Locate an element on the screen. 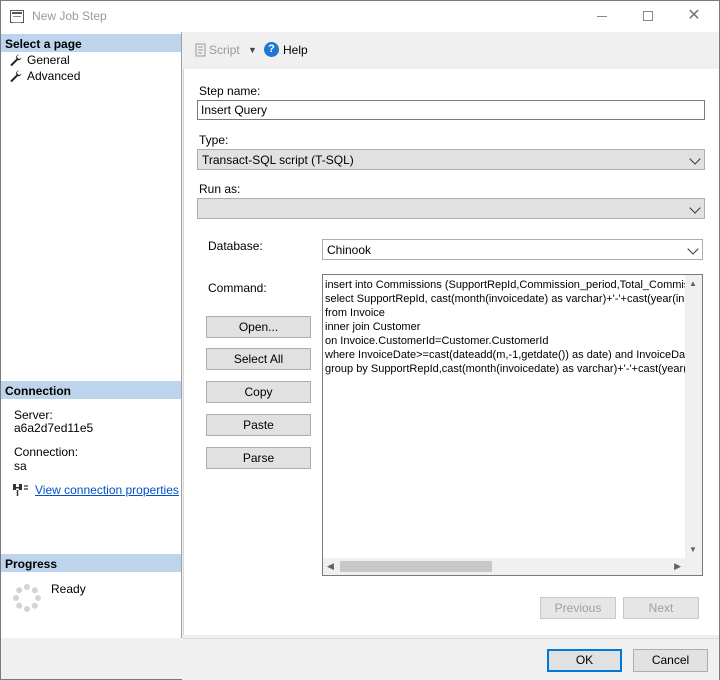 Image resolution: width=720 pixels, height=680 pixels. type-select-value: Transact-SQL script (T-SQL) is located at coordinates (278, 160).